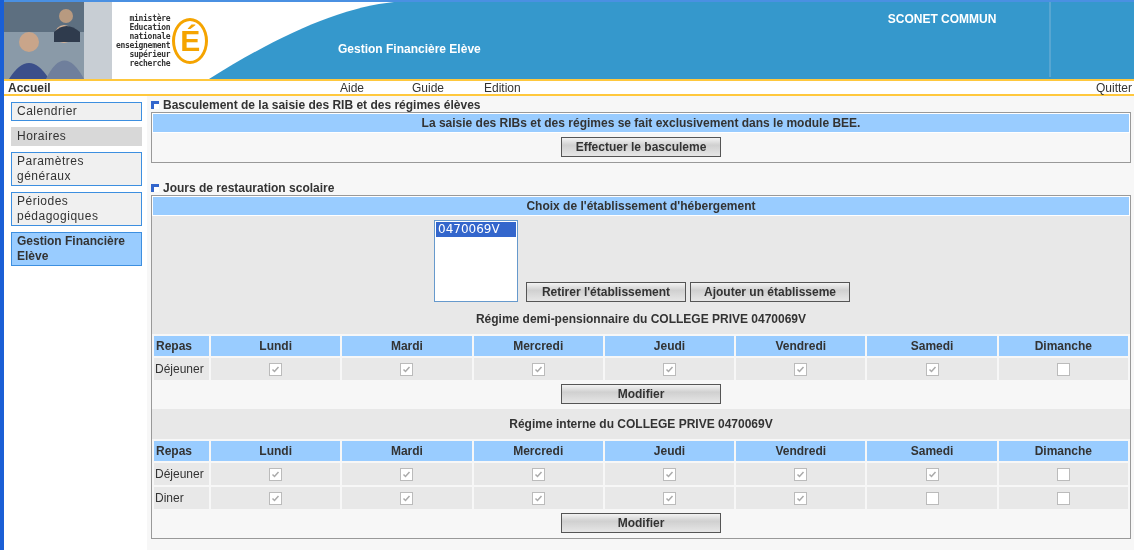 This screenshot has width=1134, height=550. I want to click on quit-link: Quitter, so click(1114, 87).